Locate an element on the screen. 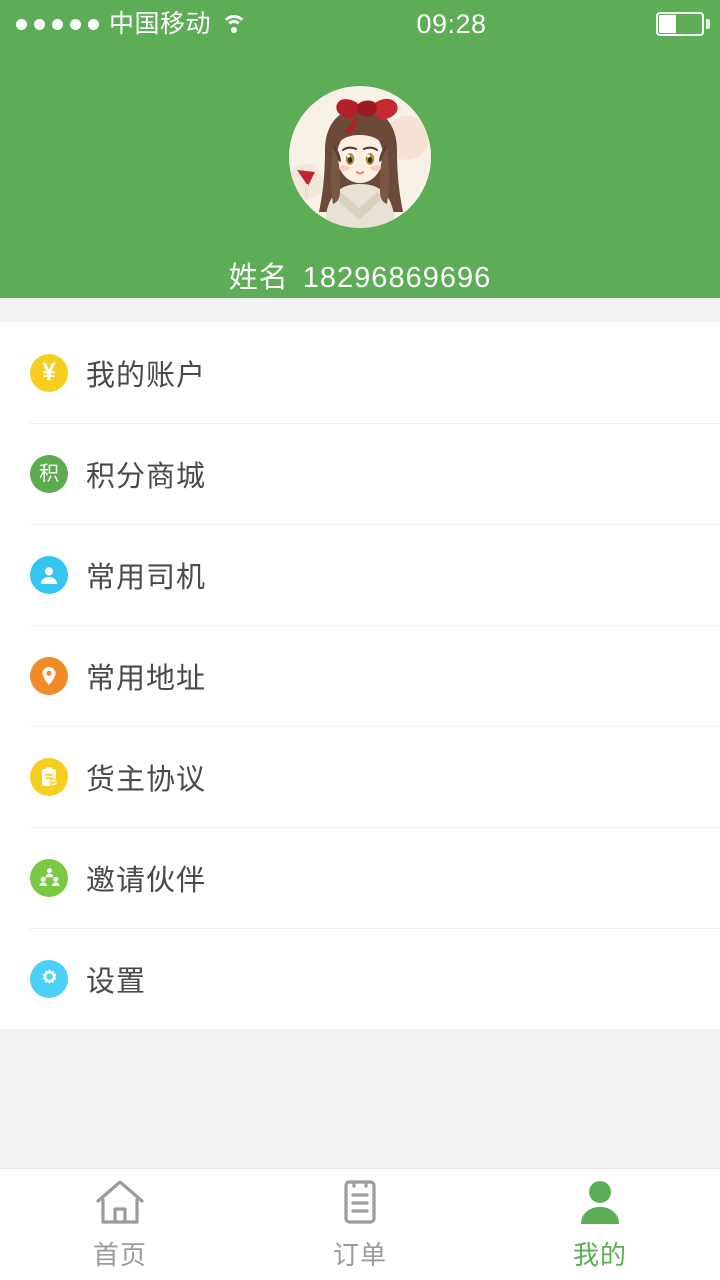  menu-item-label: 邀请伙伴 is located at coordinates (146, 880).